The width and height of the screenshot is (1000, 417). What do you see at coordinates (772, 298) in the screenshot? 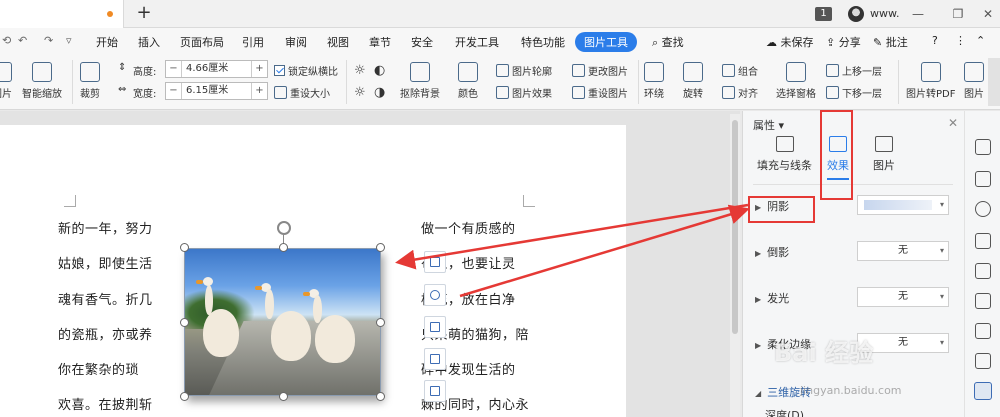
I see `glow-section-toggle: ▶ 发光` at bounding box center [772, 298].